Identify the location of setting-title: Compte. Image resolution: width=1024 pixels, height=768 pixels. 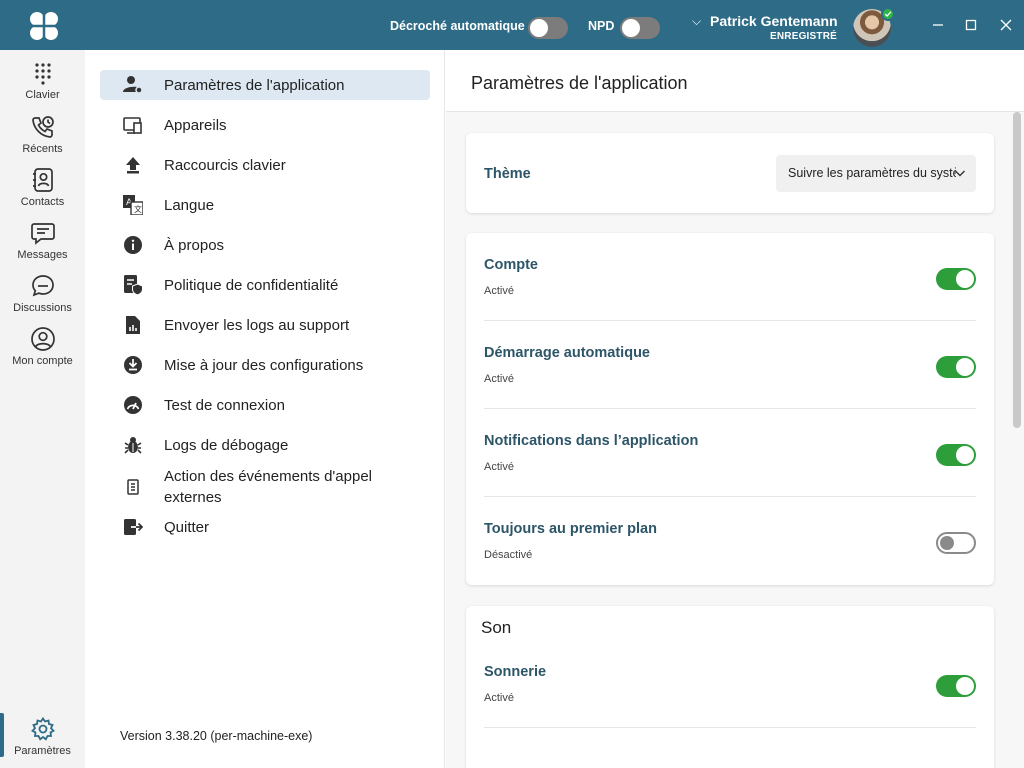
(511, 265).